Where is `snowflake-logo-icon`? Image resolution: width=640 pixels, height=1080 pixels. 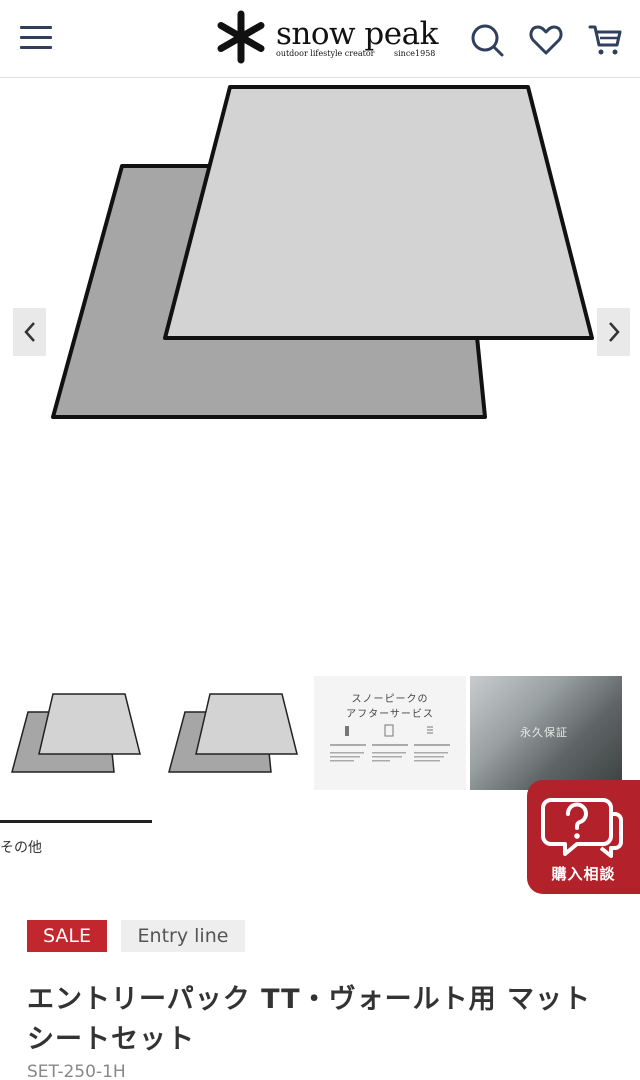 snowflake-logo-icon is located at coordinates (241, 37).